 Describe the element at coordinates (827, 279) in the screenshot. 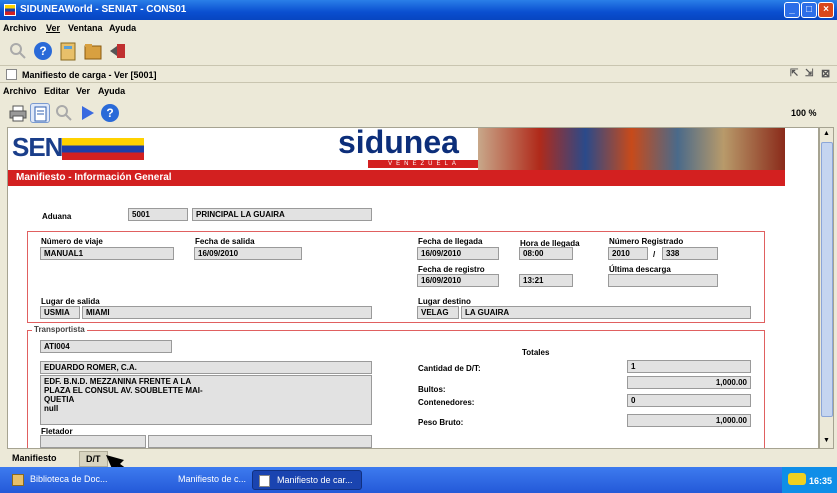

I see `scroll-thumb` at that location.